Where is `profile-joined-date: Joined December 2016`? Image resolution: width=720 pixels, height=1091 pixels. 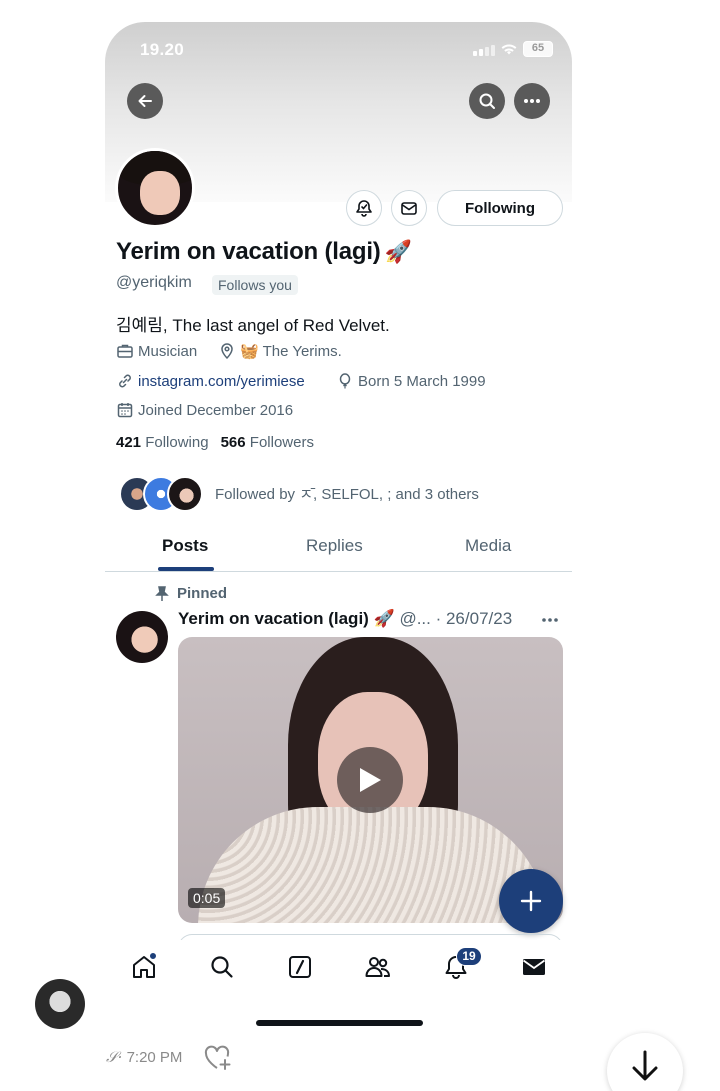 profile-joined-date: Joined December 2016 is located at coordinates (204, 410).